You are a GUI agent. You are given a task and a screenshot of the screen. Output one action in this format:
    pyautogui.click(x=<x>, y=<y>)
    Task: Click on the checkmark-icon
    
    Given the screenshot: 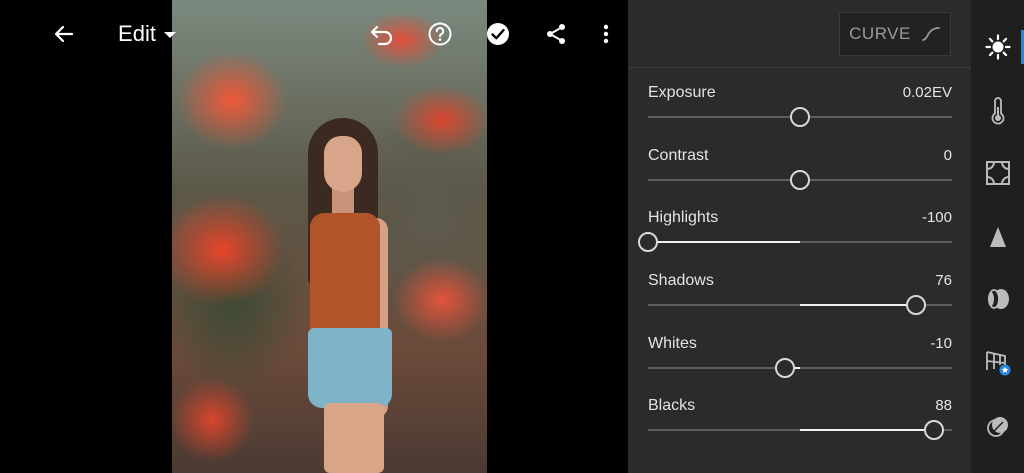 What is the action you would take?
    pyautogui.click(x=498, y=34)
    